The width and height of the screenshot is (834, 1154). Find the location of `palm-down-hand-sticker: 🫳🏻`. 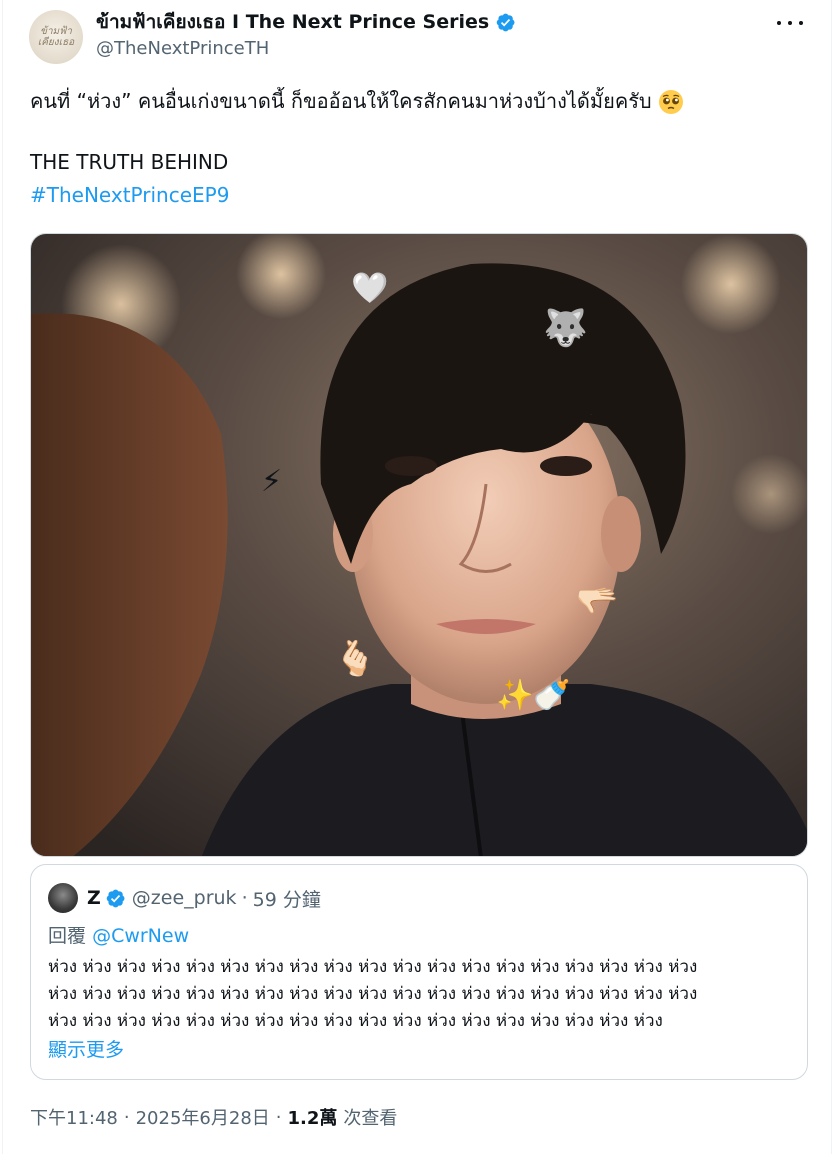

palm-down-hand-sticker: 🫳🏻 is located at coordinates (597, 601).